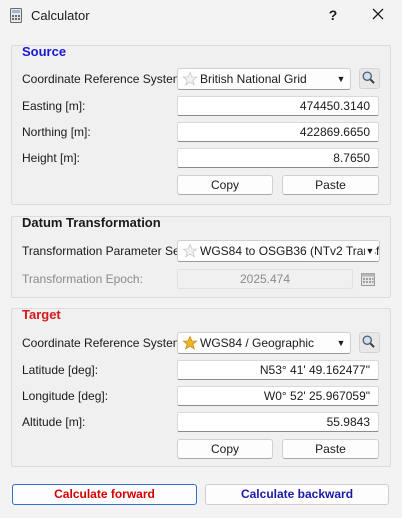 This screenshot has width=402, height=518. What do you see at coordinates (290, 251) in the screenshot?
I see `transformation-parameter-value: WGS84 to OSGB36 (NTv2 Transformation)` at bounding box center [290, 251].